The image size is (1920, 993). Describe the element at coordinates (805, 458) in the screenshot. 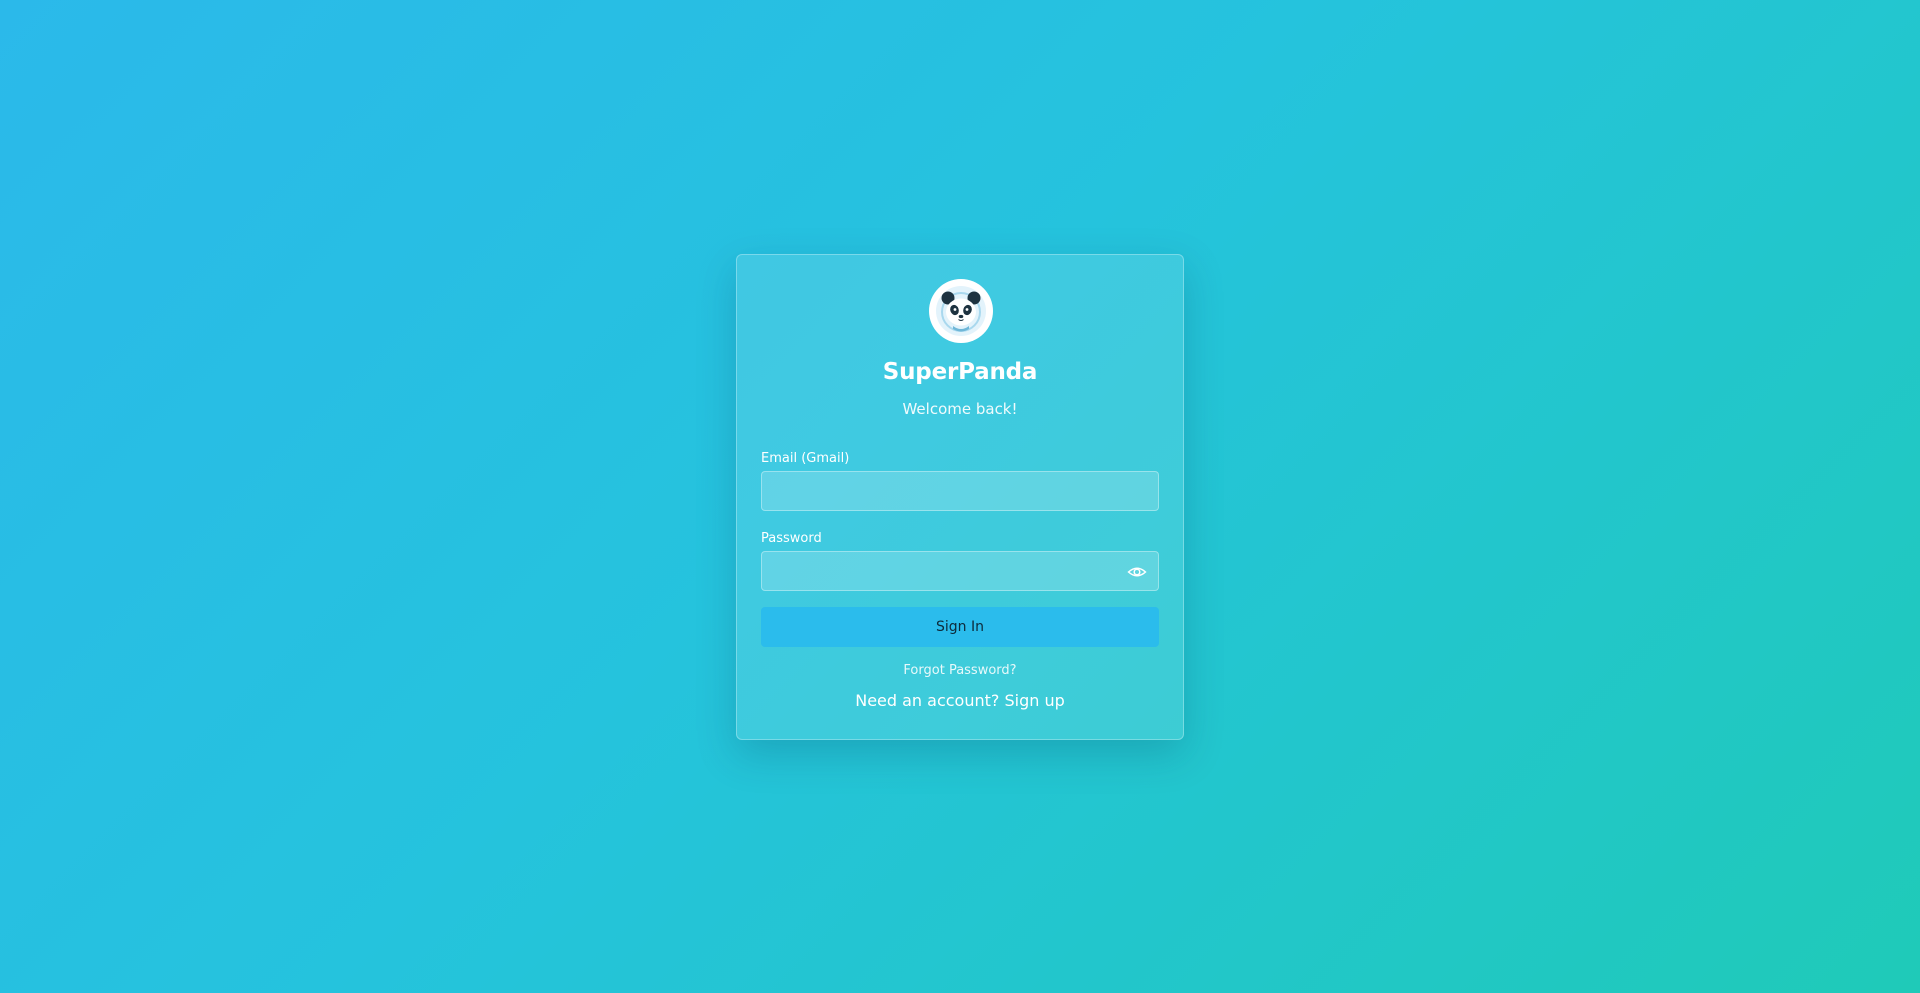

I see `email-label: Email (Gmail)` at that location.